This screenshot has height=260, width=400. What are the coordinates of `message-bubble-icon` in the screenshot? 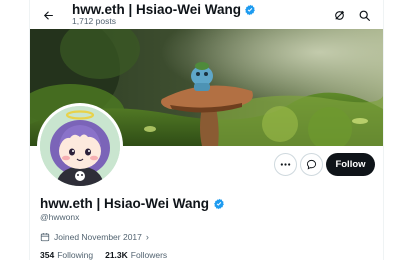 It's located at (311, 164).